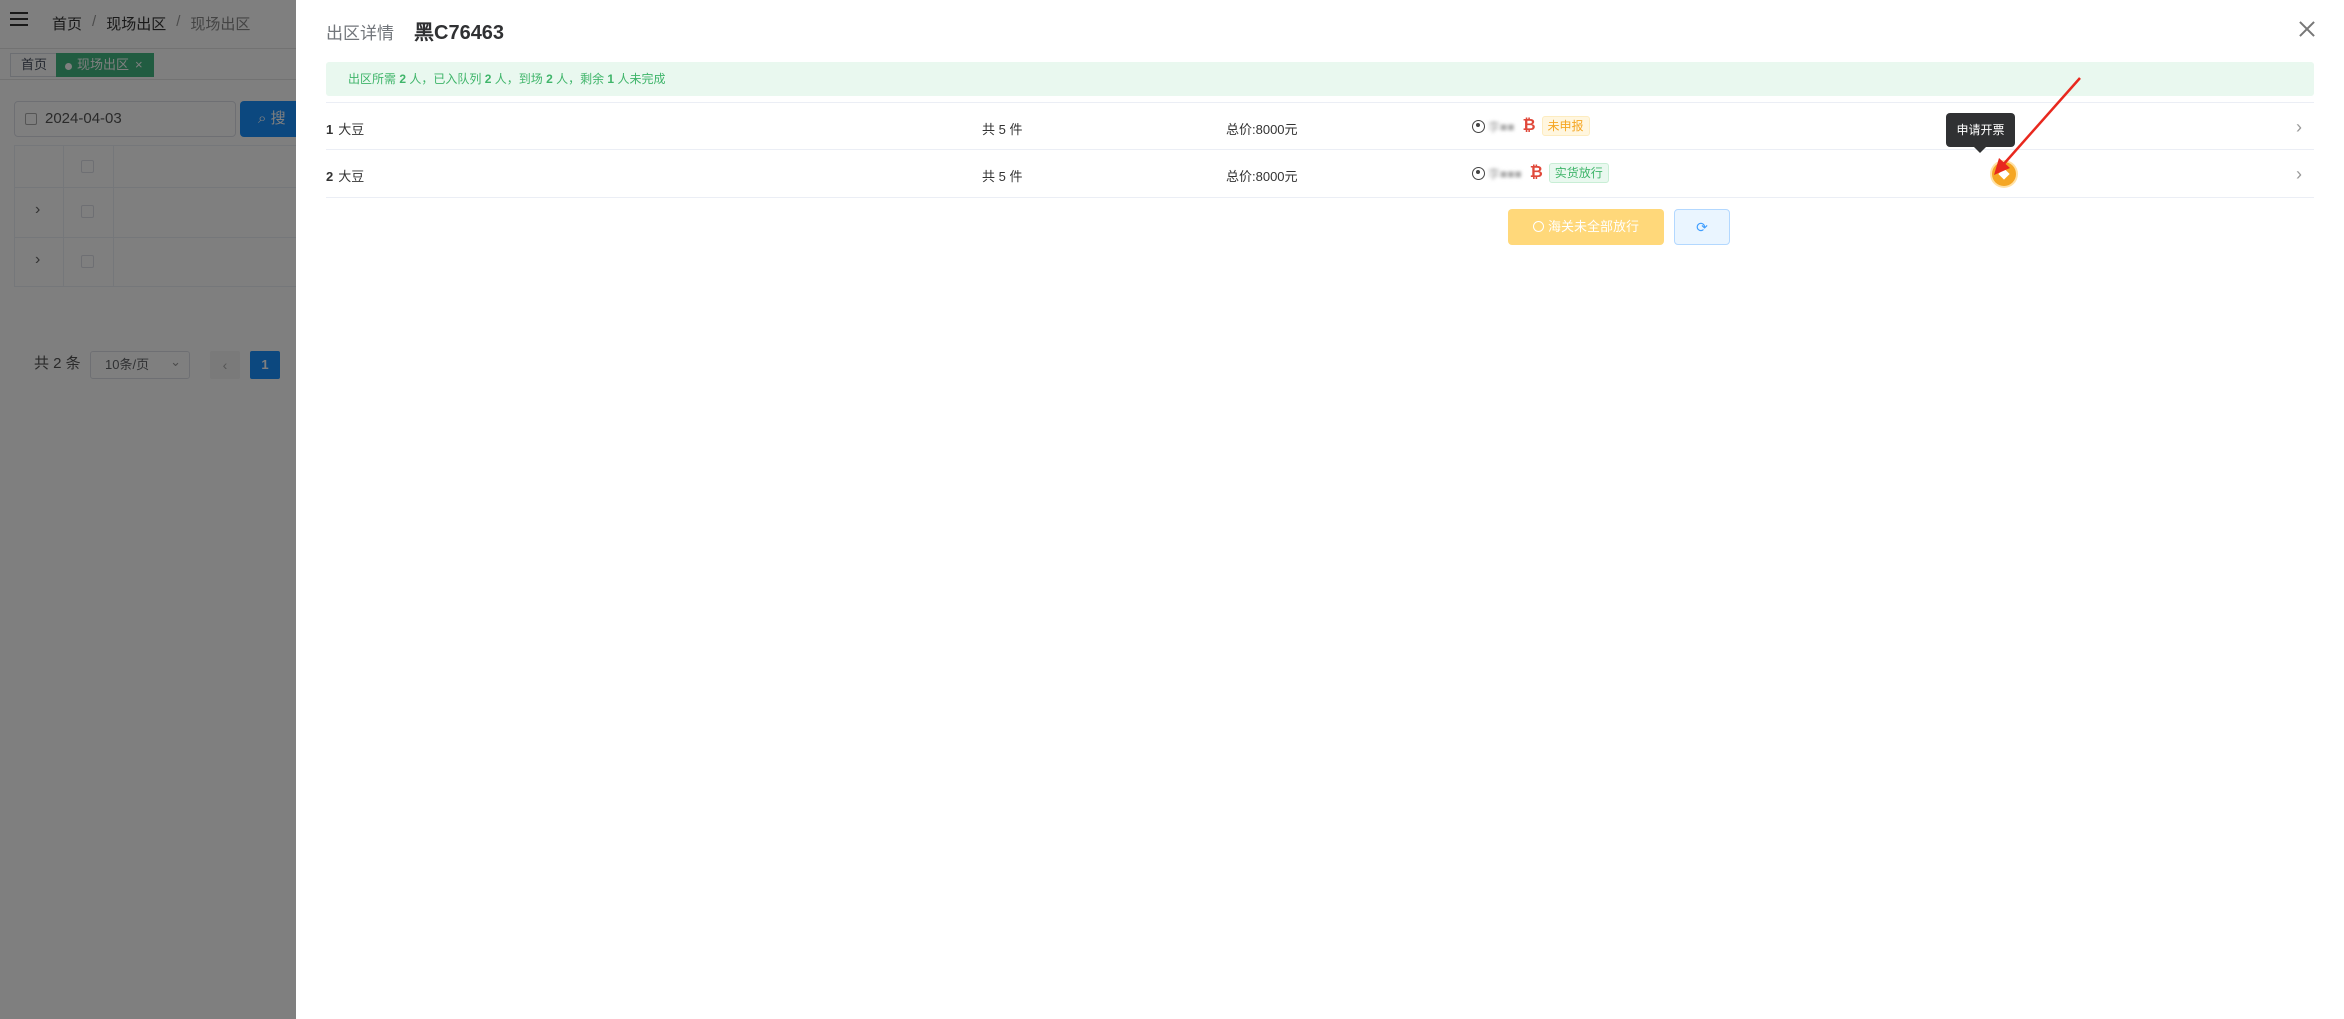 The image size is (2344, 1019). I want to click on arrow-annotation-icon, so click(2037, 126).